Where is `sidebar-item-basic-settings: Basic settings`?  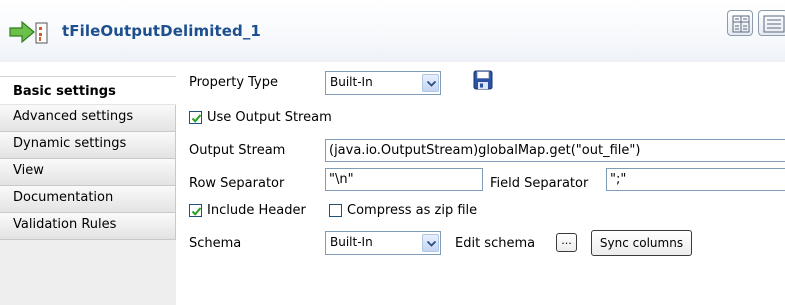
sidebar-item-basic-settings: Basic settings is located at coordinates (88, 91).